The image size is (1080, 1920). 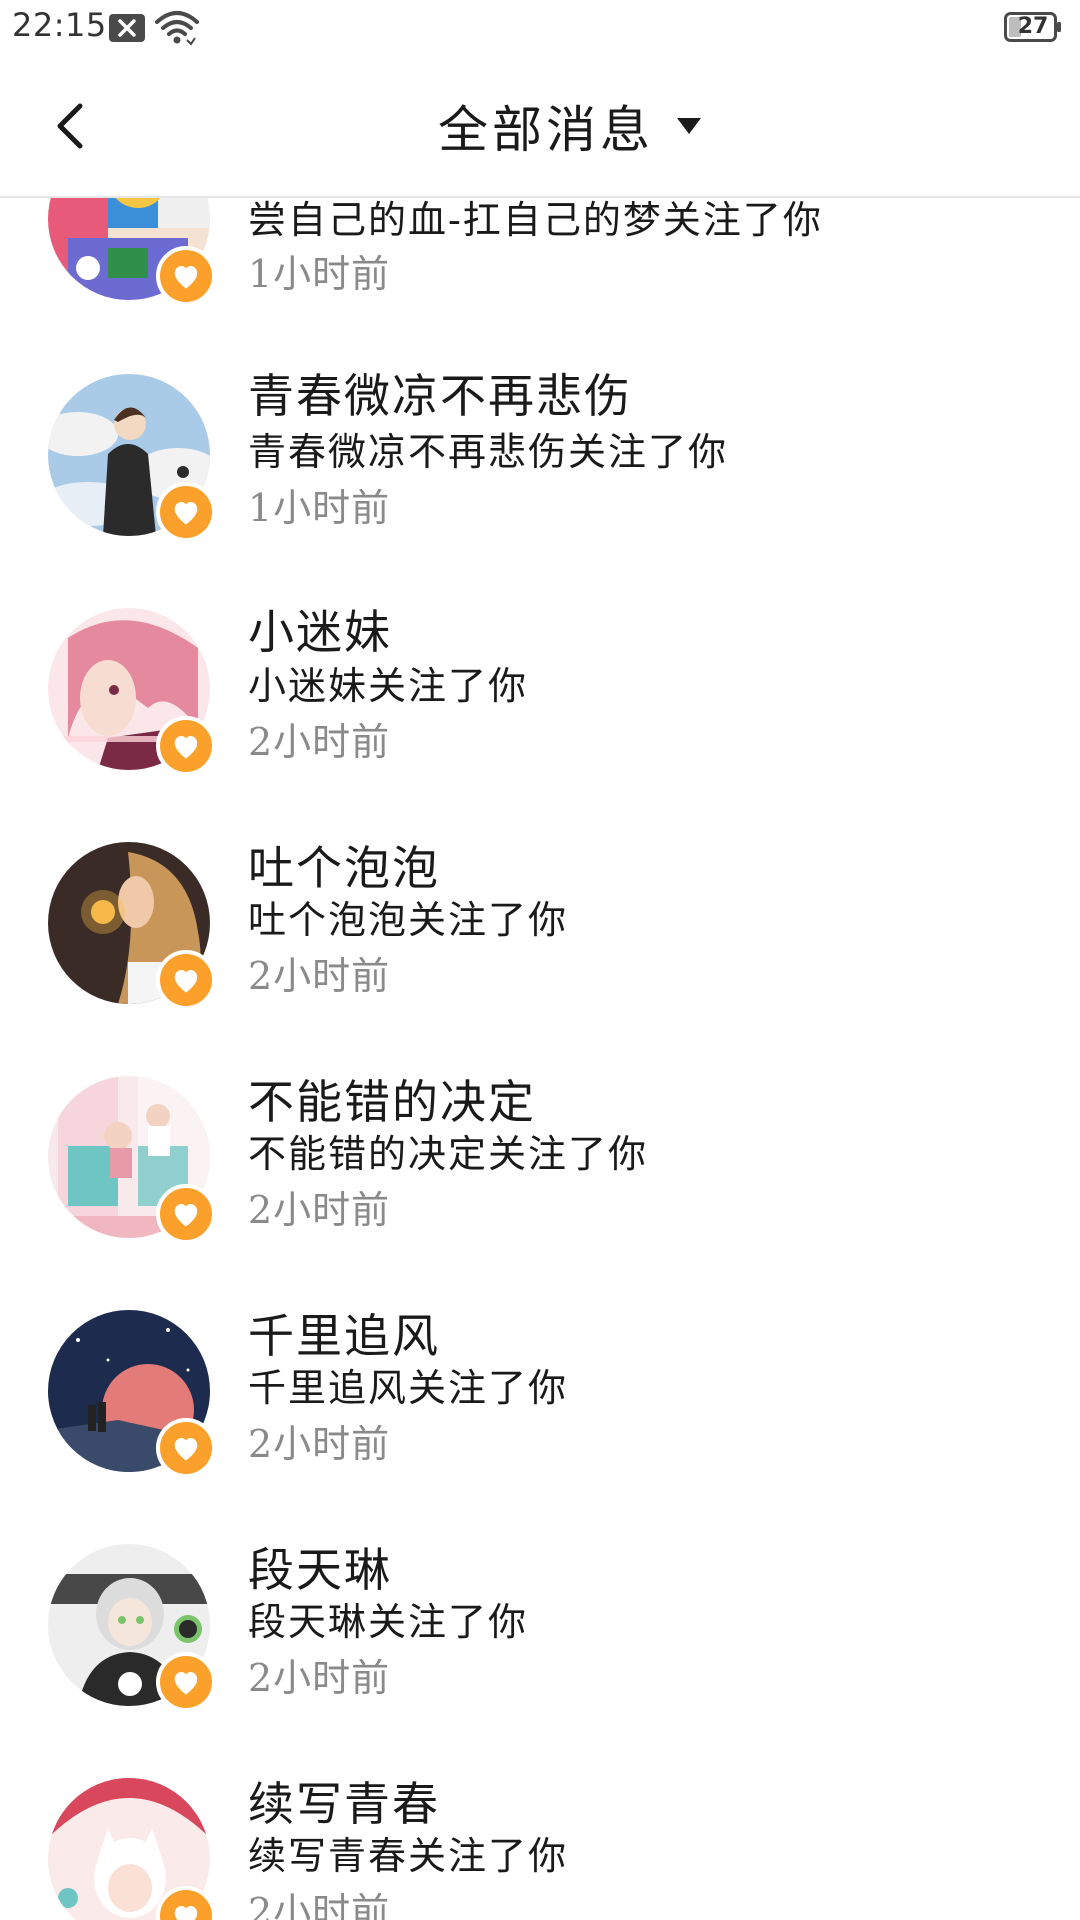 I want to click on list-item: 不能错的决定 不能错的决定关注了你 2小时前, so click(x=540, y=1192).